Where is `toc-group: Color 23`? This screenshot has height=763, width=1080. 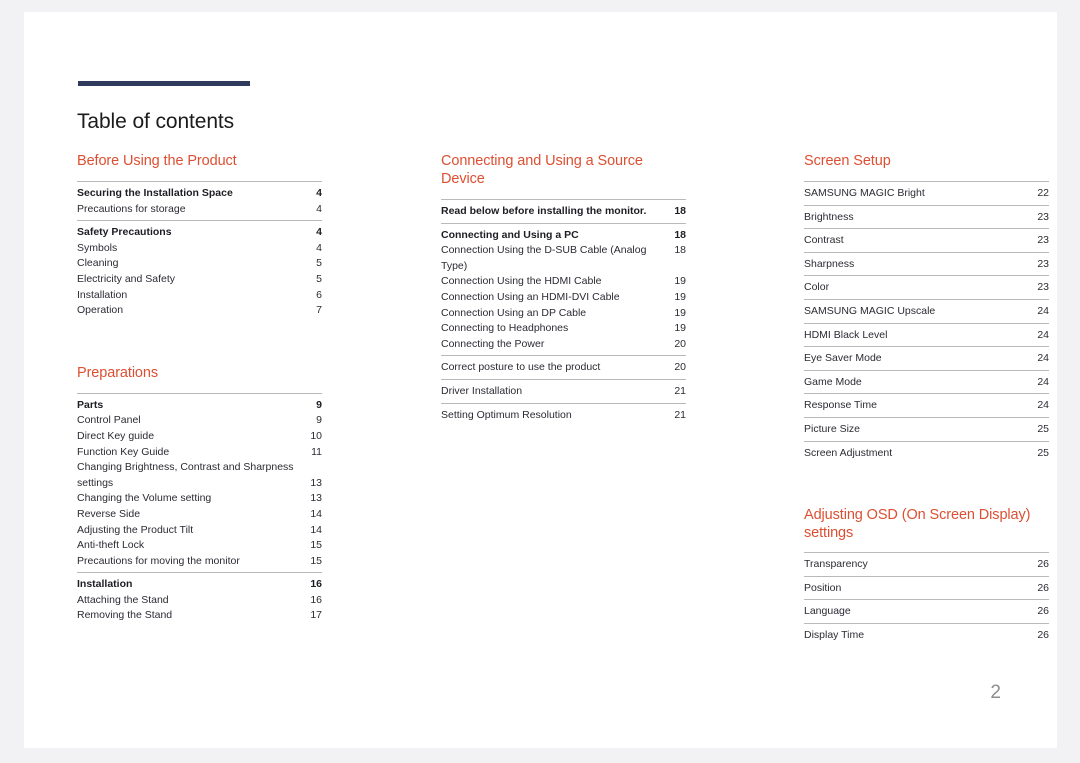
toc-group: Color 23 is located at coordinates (926, 287).